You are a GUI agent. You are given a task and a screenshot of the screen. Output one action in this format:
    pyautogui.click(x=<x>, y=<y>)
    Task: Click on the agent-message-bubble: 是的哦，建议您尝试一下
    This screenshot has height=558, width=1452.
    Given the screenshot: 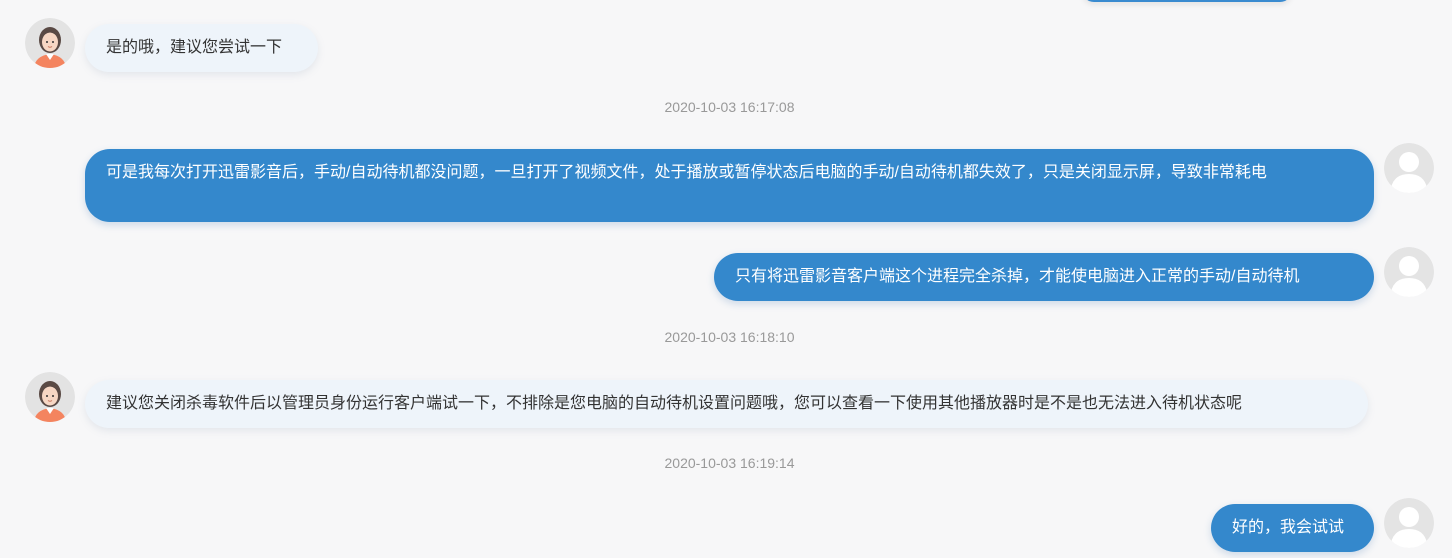 What is the action you would take?
    pyautogui.click(x=201, y=48)
    